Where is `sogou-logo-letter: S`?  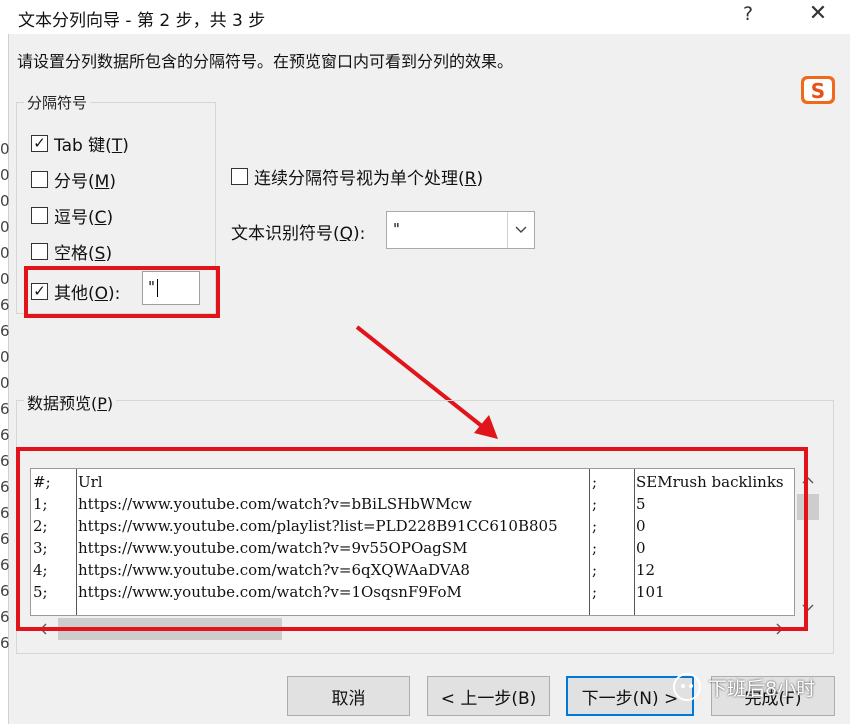 sogou-logo-letter: S is located at coordinates (818, 91).